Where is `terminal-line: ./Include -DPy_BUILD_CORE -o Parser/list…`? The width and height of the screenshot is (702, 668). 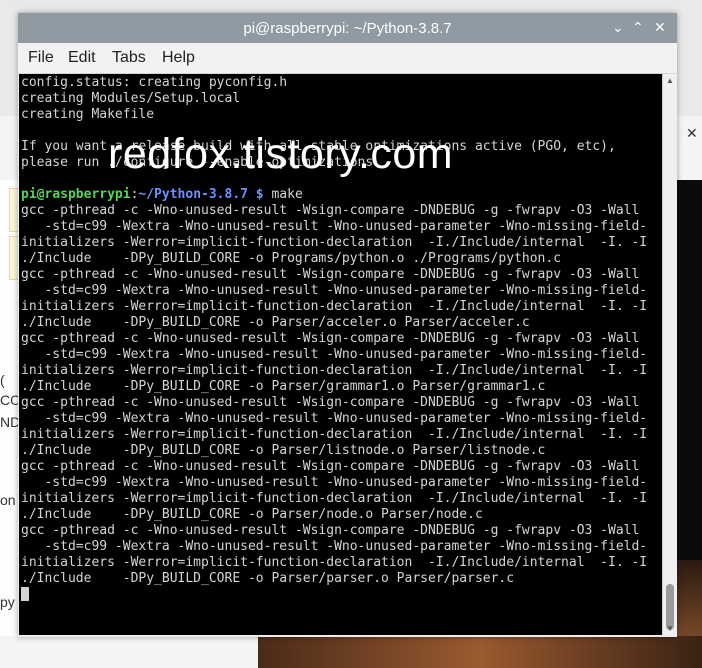
terminal-line: ./Include -DPy_BUILD_CORE -o Parser/list… is located at coordinates (283, 450).